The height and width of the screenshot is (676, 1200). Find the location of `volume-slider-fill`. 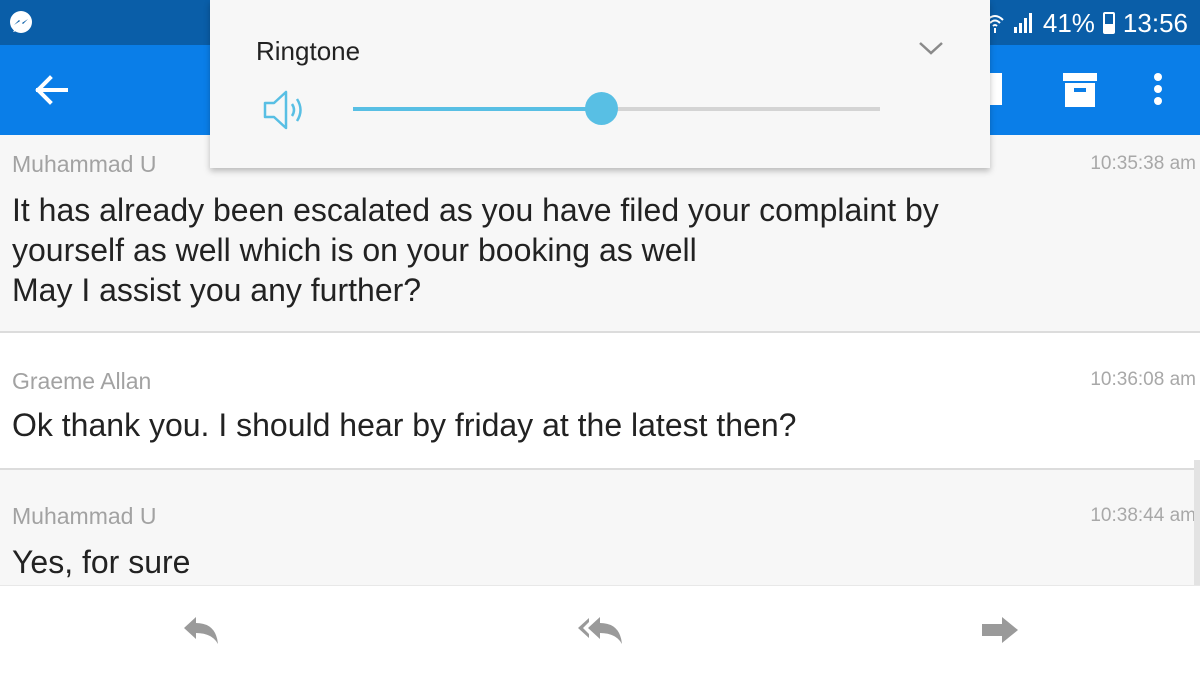

volume-slider-fill is located at coordinates (477, 109).